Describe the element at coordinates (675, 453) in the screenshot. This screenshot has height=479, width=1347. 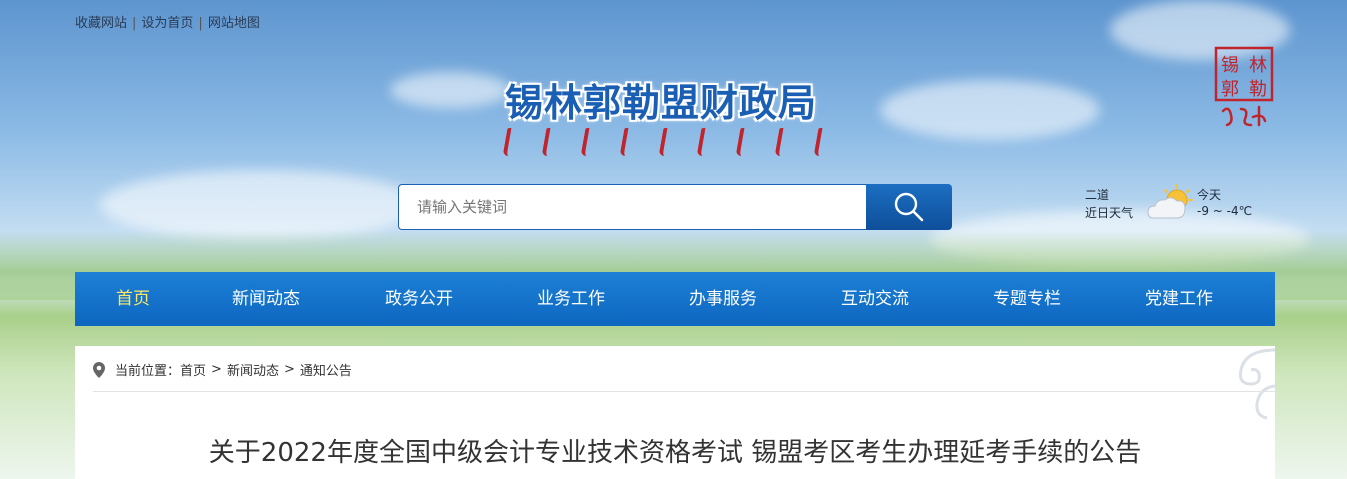
I see `article-title: 关于2022年度全国中级会计专业技术资格考试 锡盟考区考生办理延考手续的公告` at that location.